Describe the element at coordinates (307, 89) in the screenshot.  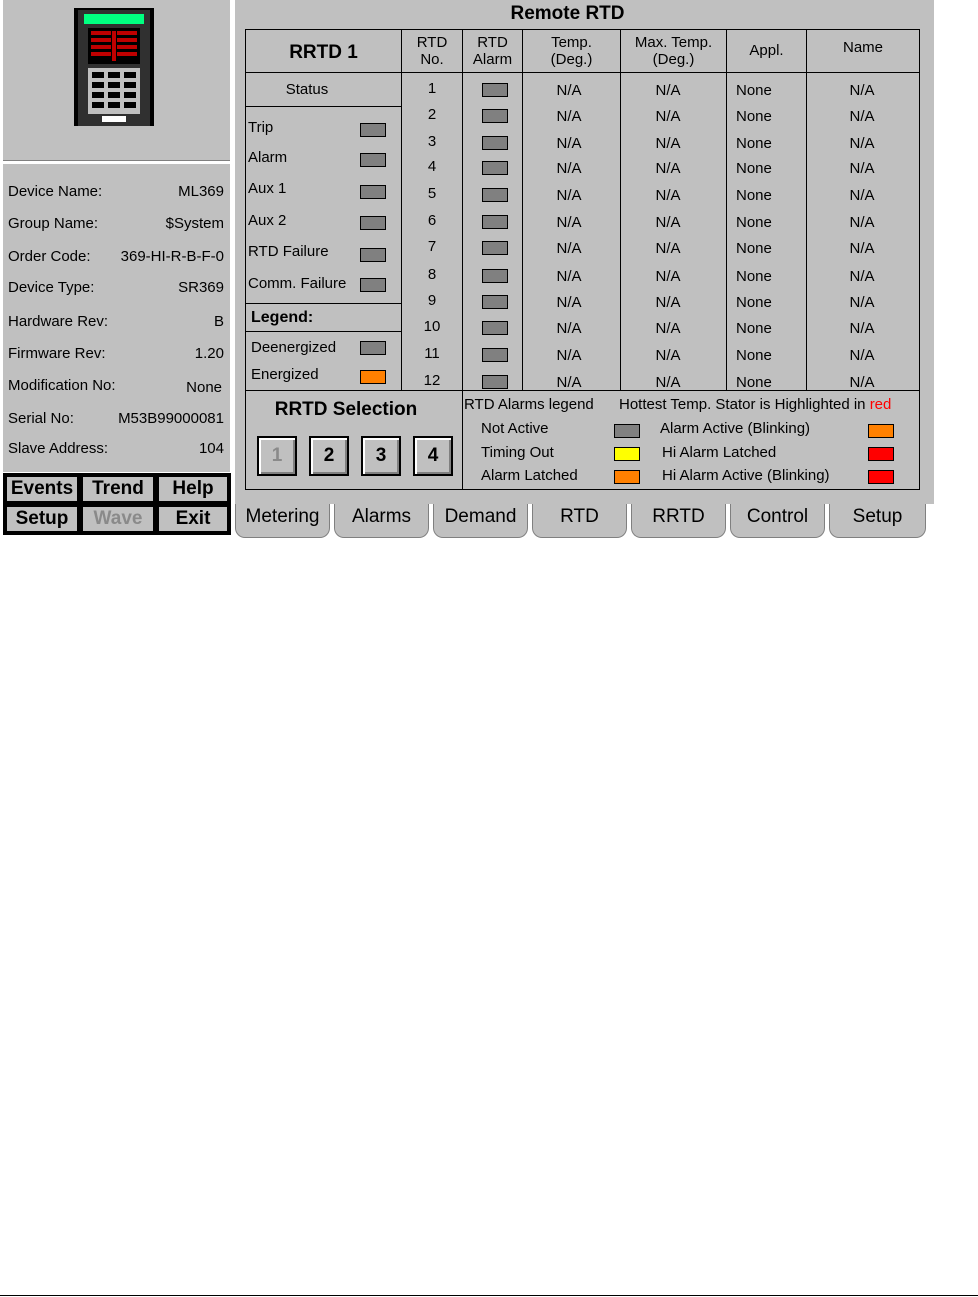
I see `status-label: Status` at that location.